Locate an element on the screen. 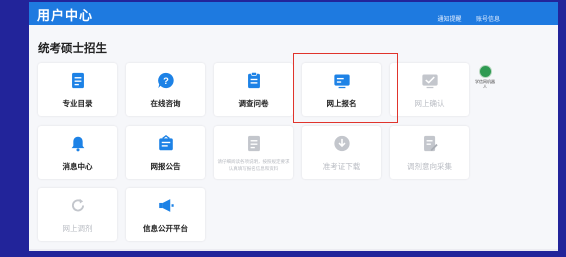 The height and width of the screenshot is (257, 566). tile-major-catalog: 专业目录 is located at coordinates (77, 89).